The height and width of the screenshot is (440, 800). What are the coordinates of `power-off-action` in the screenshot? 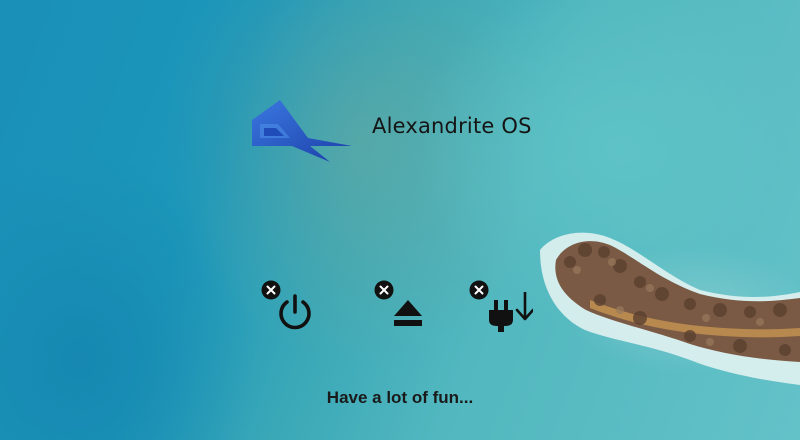 It's located at (301, 310).